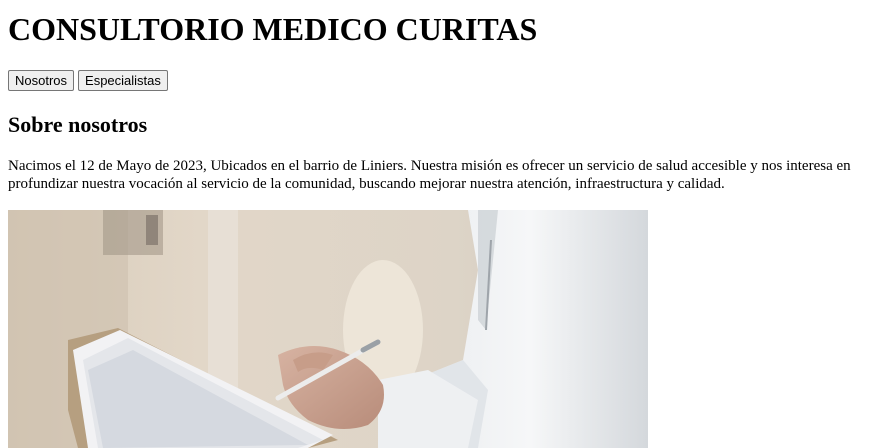  I want to click on main-nav: Nosotros Especialistas, so click(88, 80).